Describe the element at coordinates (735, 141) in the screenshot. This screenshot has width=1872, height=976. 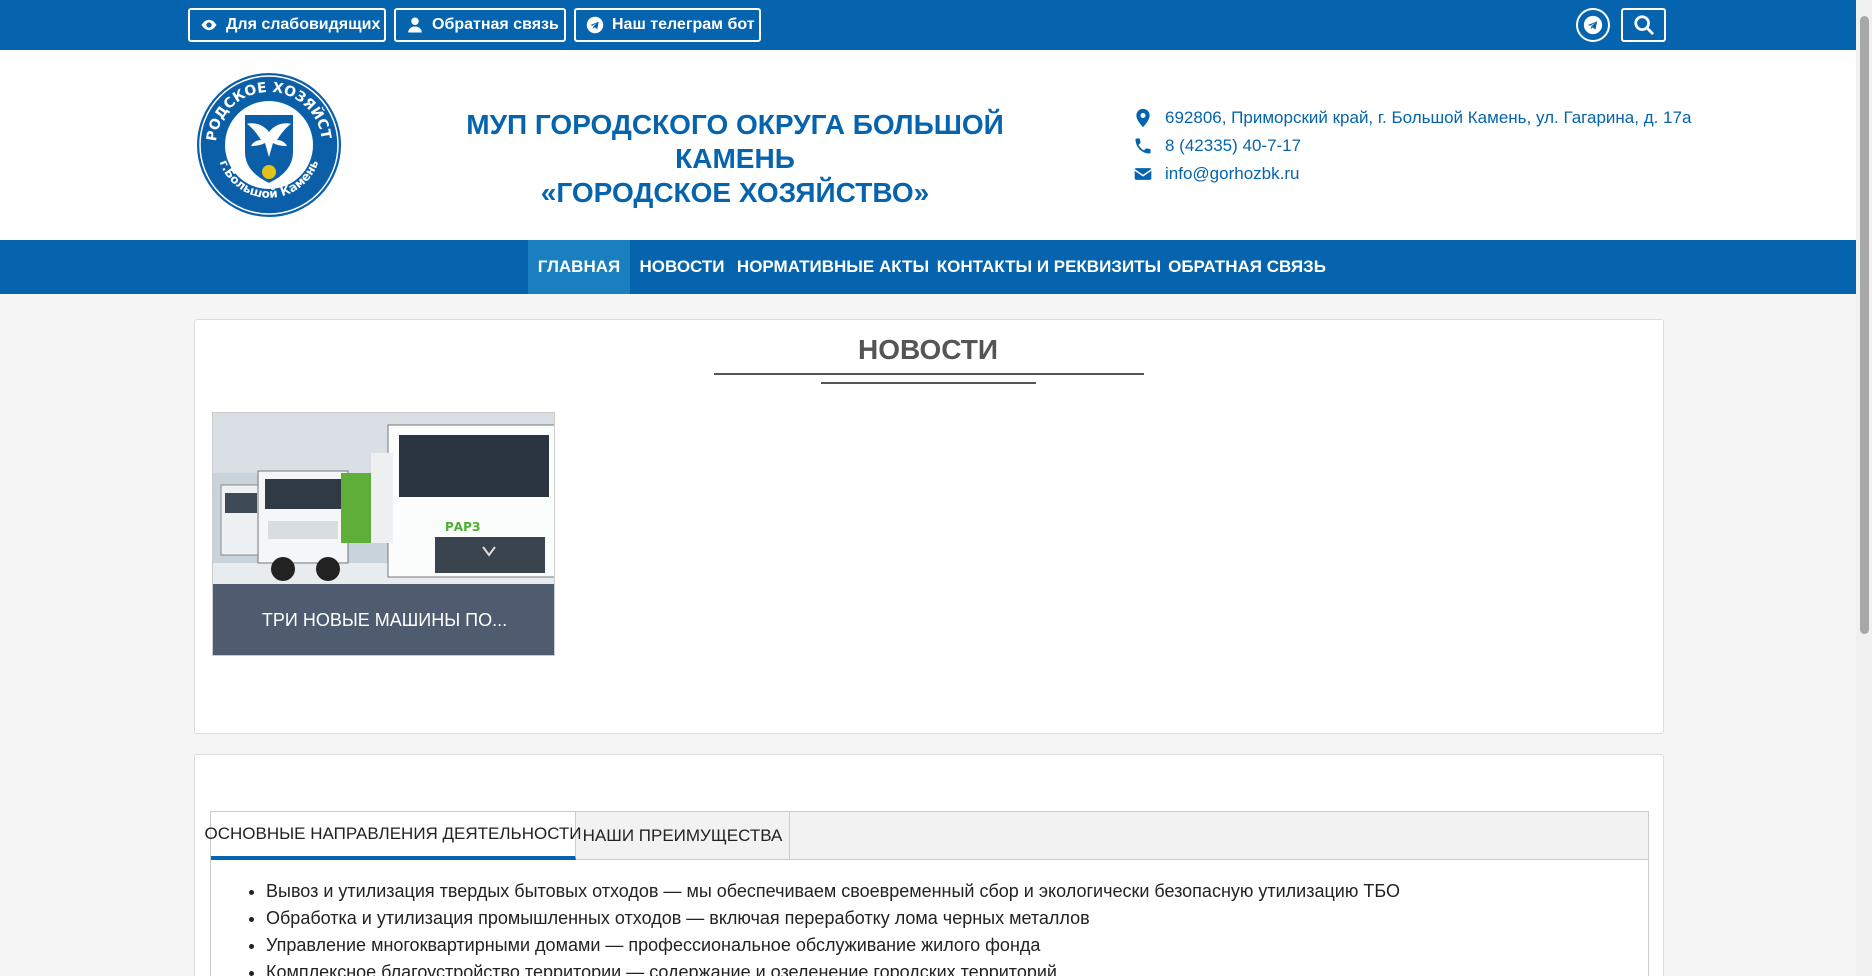
I see `organization-title-line1: МУП ГОРОДСКОГО ОКРУГА БОЛЬШОЙ КАМЕНЬ` at that location.